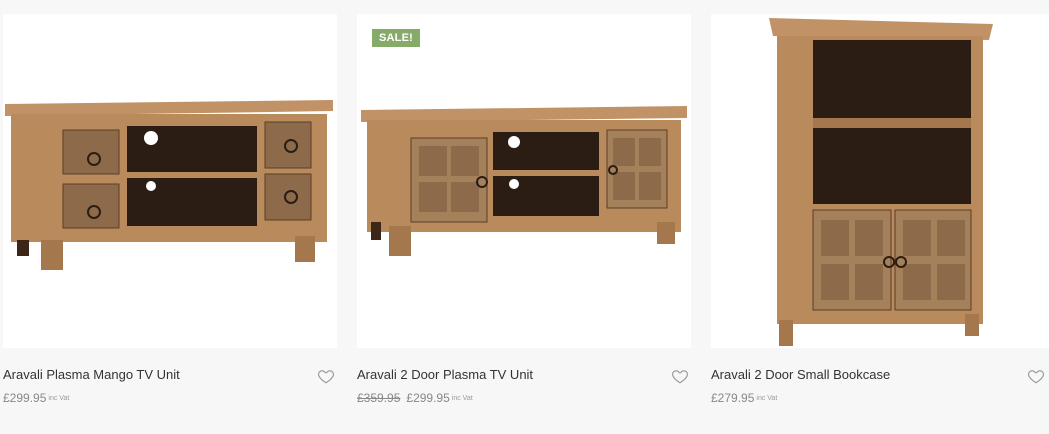 This screenshot has height=434, width=1049. I want to click on tv-unit-illustration, so click(169, 185).